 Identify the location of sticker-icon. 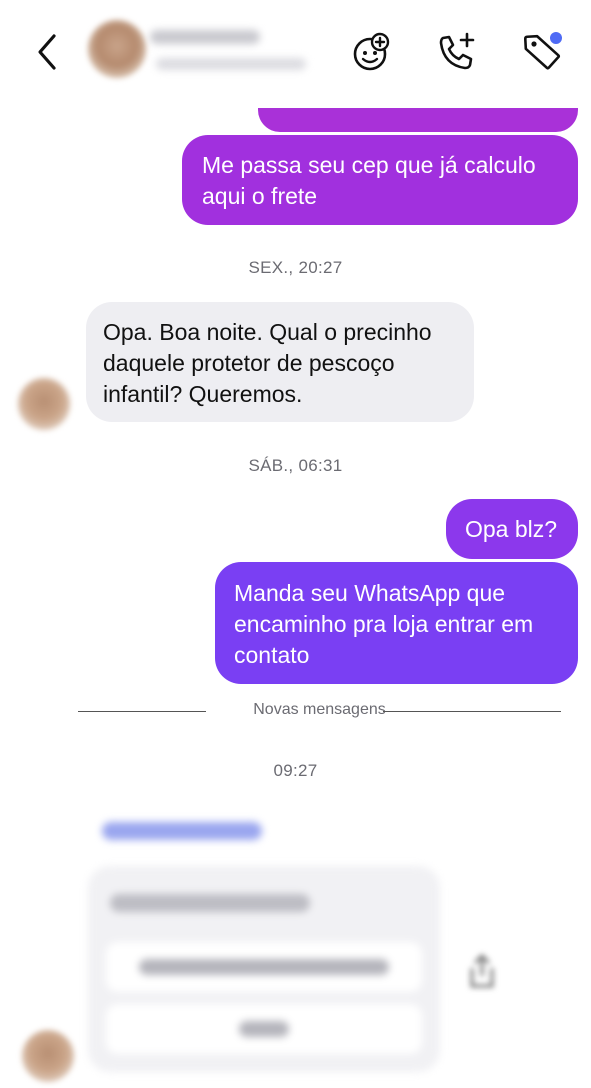
(370, 52).